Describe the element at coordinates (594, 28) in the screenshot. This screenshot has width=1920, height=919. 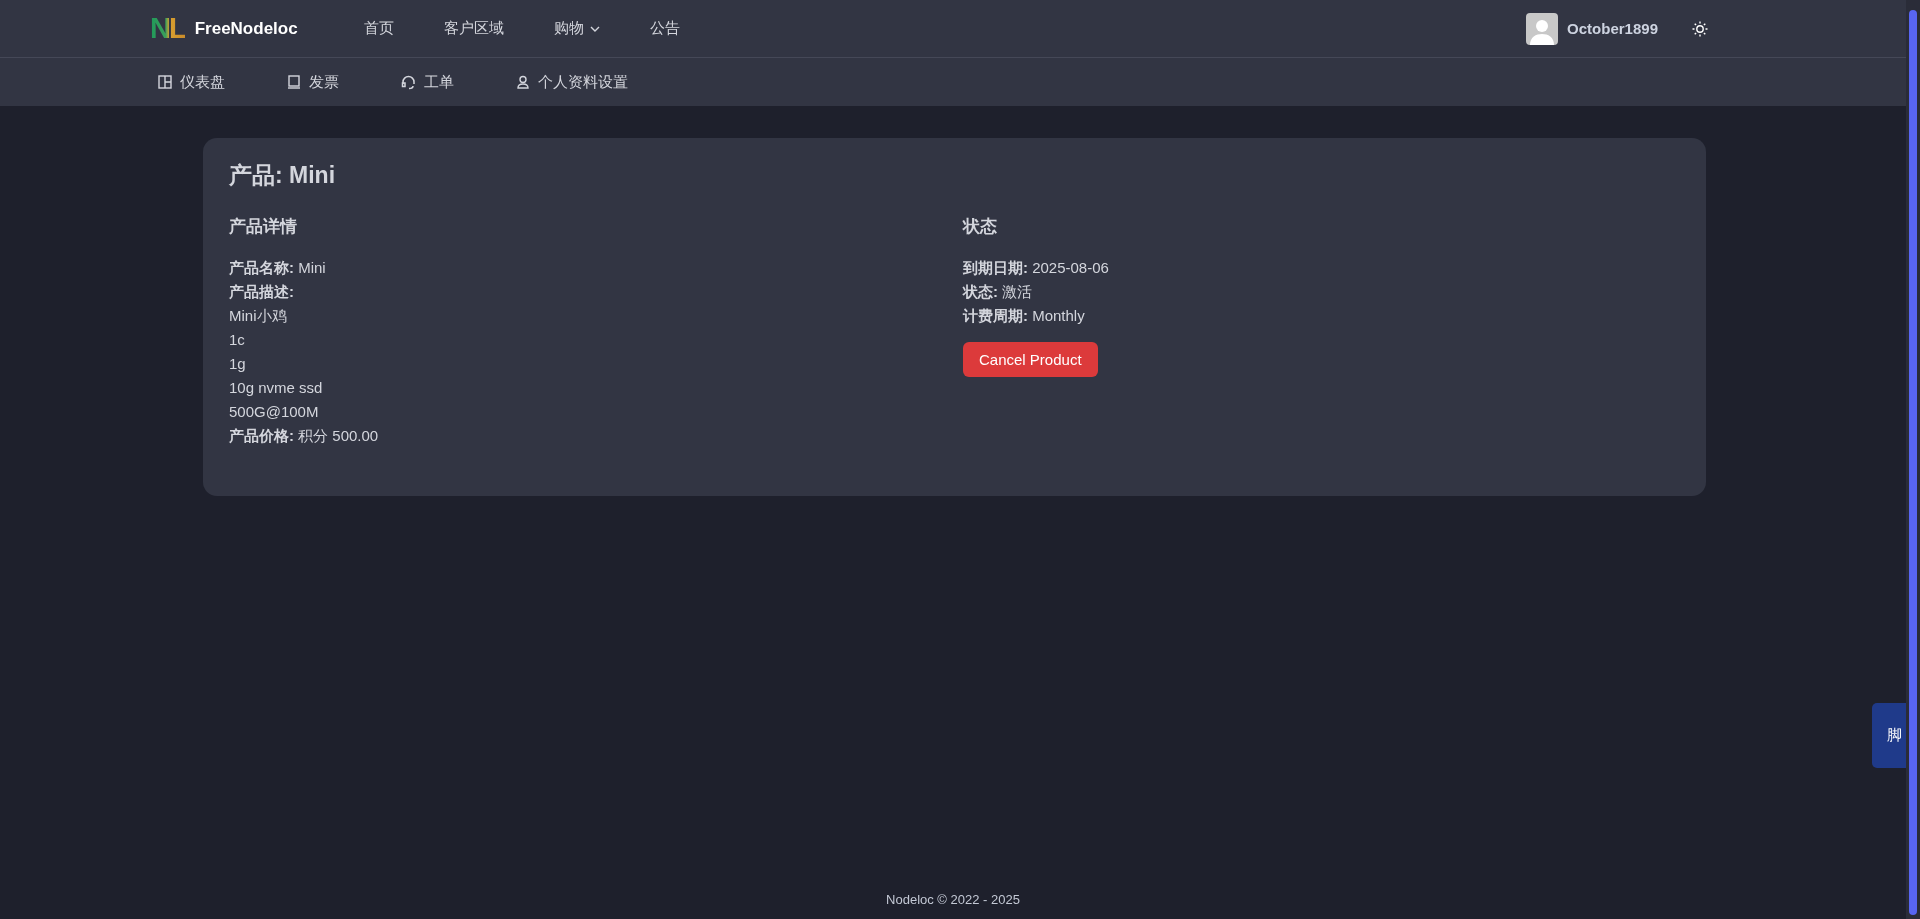
I see `chevron-down-icon` at that location.